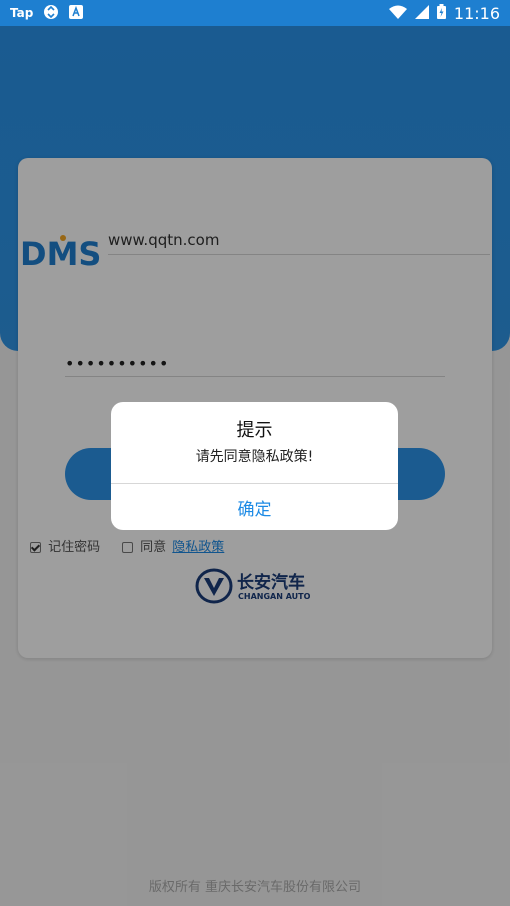  Describe the element at coordinates (476, 13) in the screenshot. I see `status-time: 11:16` at that location.